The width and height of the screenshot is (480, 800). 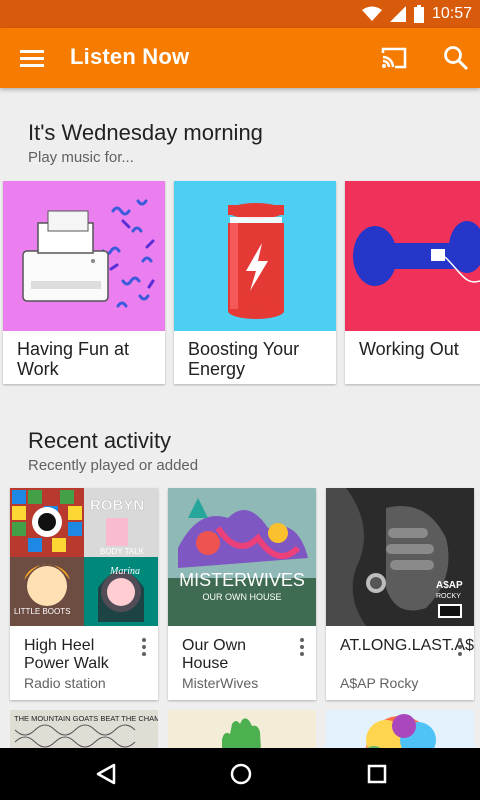 I want to click on collage-art: ROBYN BODY TALK LITTLE BOOTS Marina, so click(x=84, y=557).